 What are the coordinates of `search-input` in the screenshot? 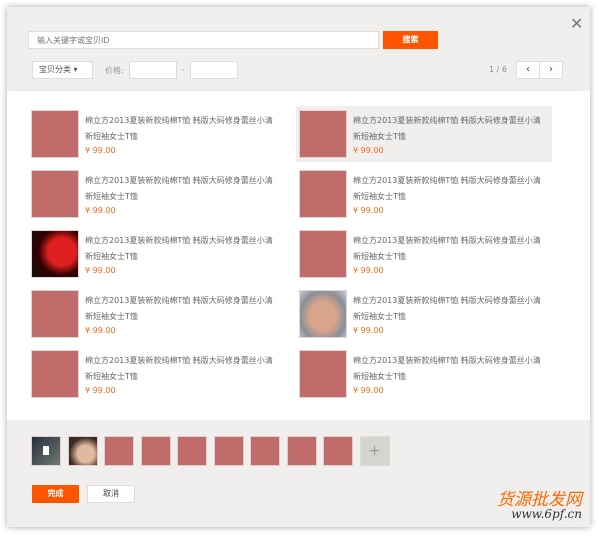 It's located at (203, 40).